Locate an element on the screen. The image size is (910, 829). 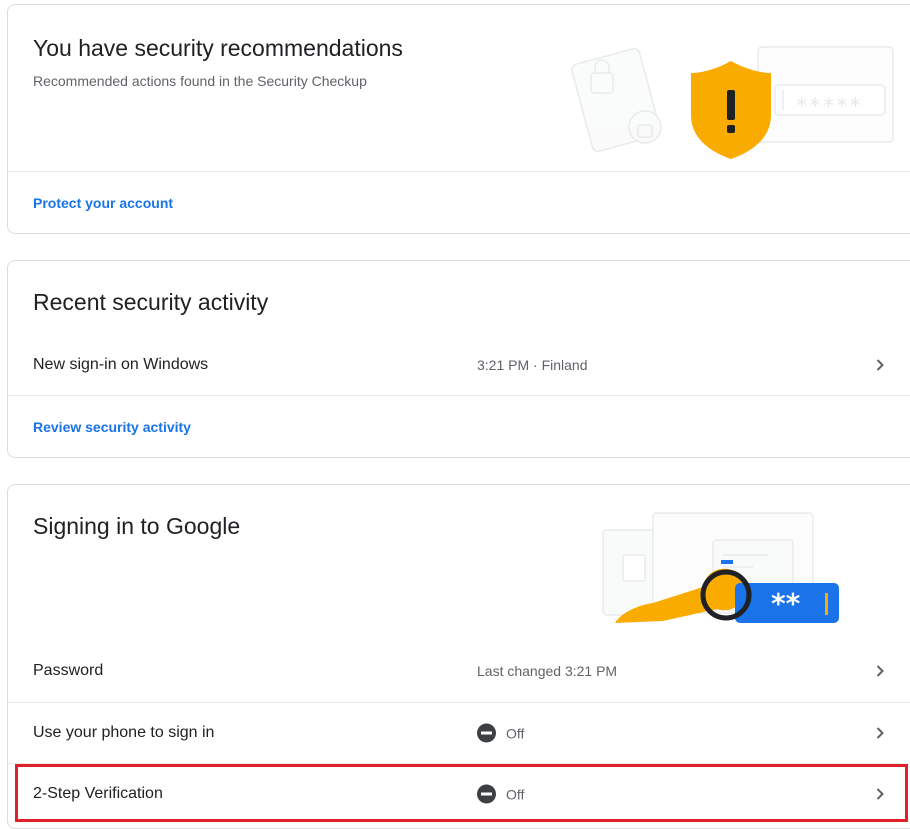
password-key-illustration: ** is located at coordinates (720, 567).